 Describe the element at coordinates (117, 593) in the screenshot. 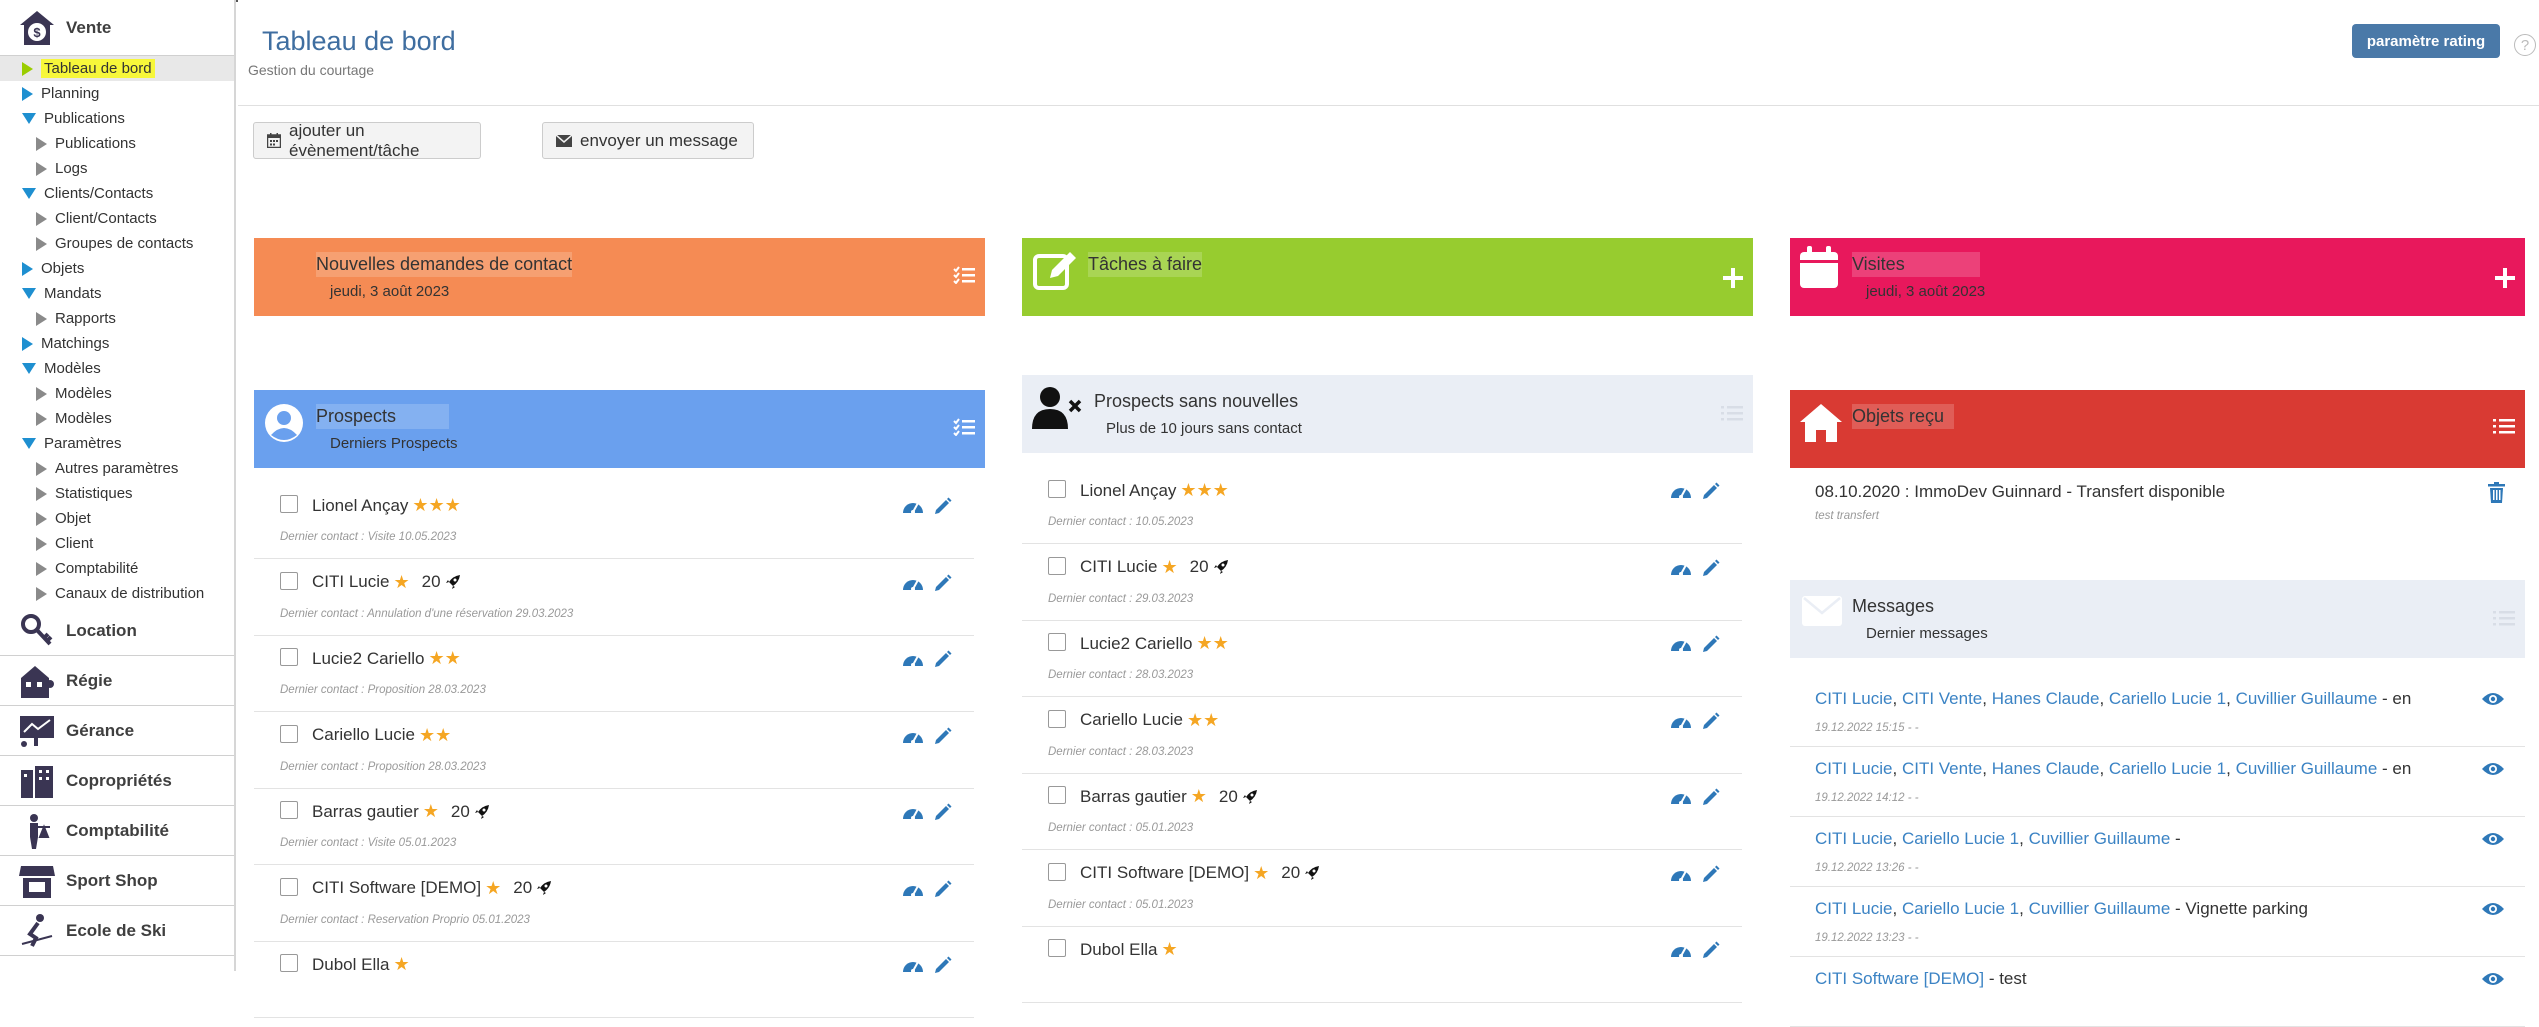

I see `sidebar-item: Canaux de distribution` at that location.